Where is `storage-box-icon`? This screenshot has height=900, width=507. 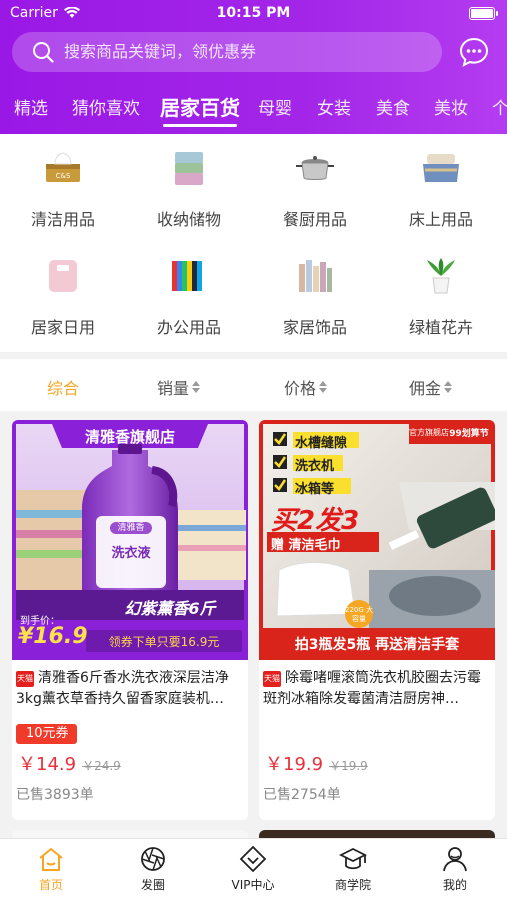 storage-box-icon is located at coordinates (189, 168).